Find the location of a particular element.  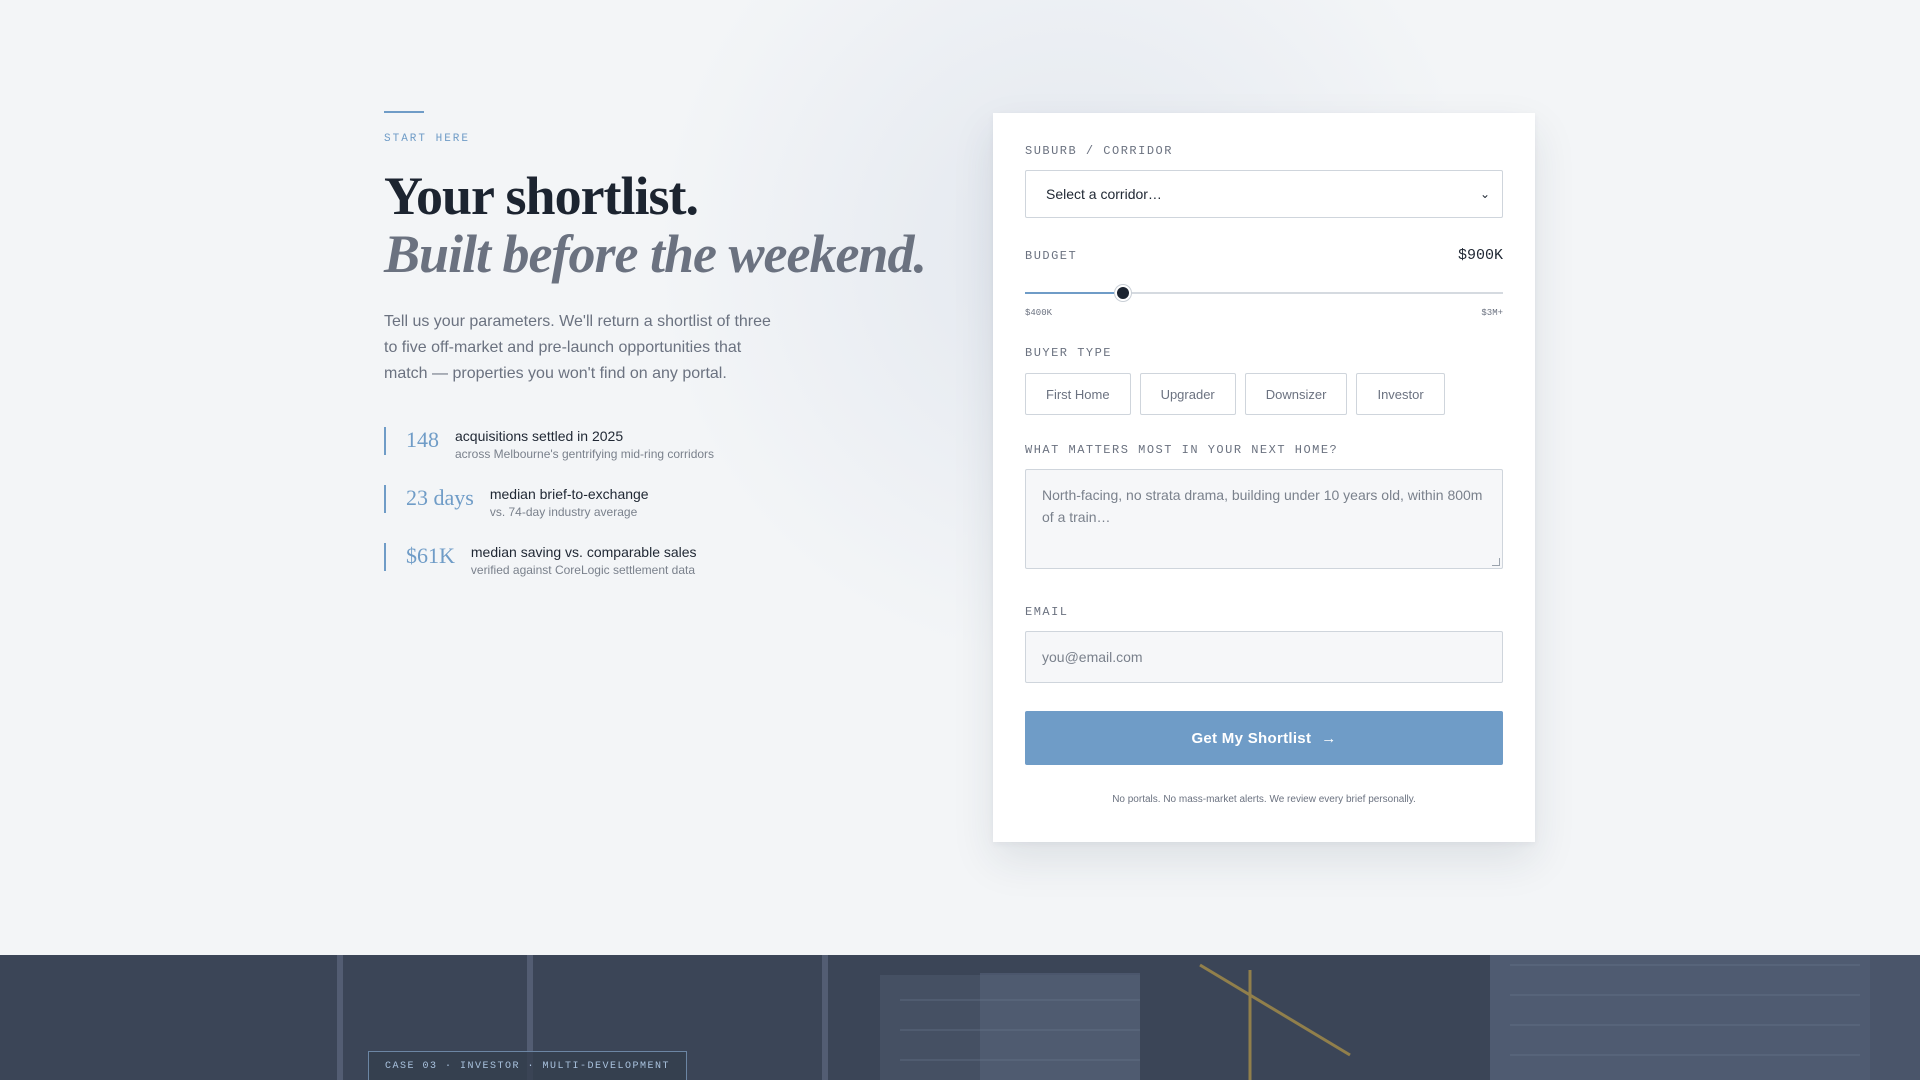

case-study-banner: CASE 03 · INVESTOR · MULTI-DEVELOPMENT is located at coordinates (960, 1017).